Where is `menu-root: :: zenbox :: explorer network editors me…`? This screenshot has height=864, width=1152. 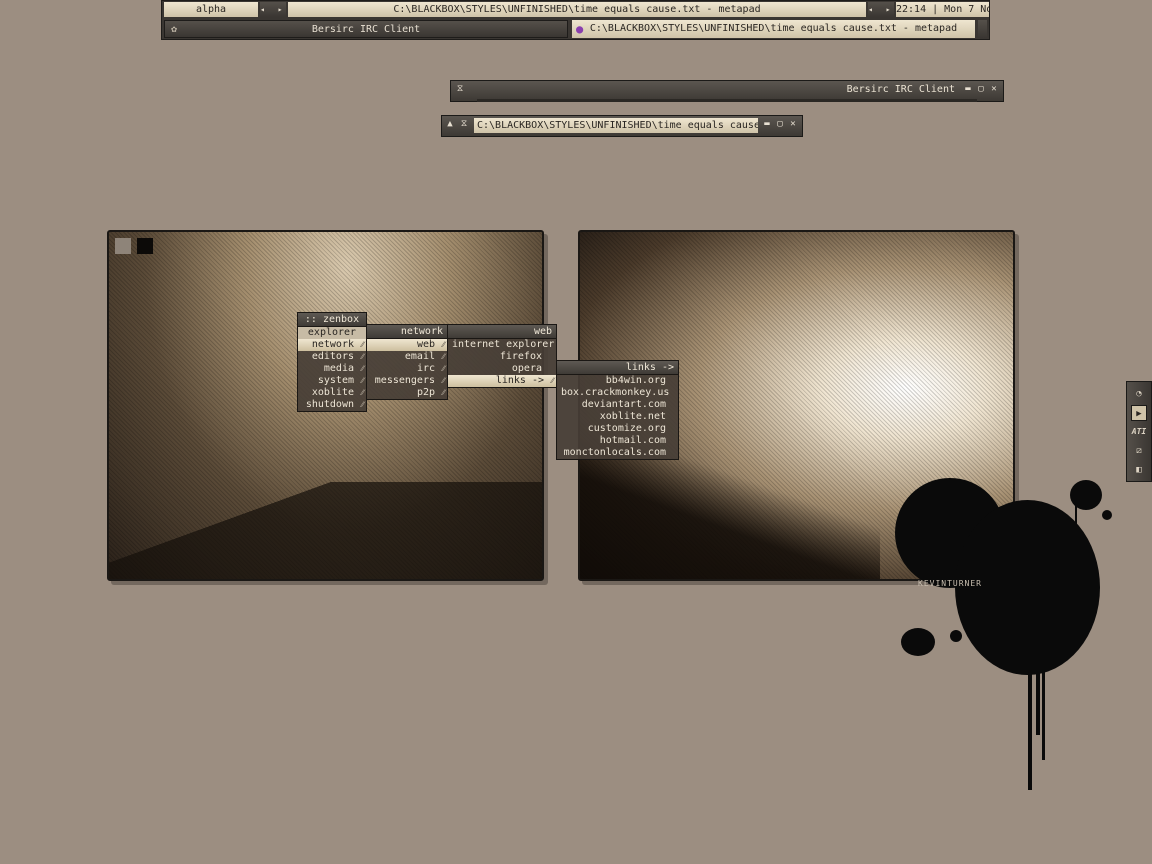
menu-root: :: zenbox :: explorer network editors me… is located at coordinates (332, 362).